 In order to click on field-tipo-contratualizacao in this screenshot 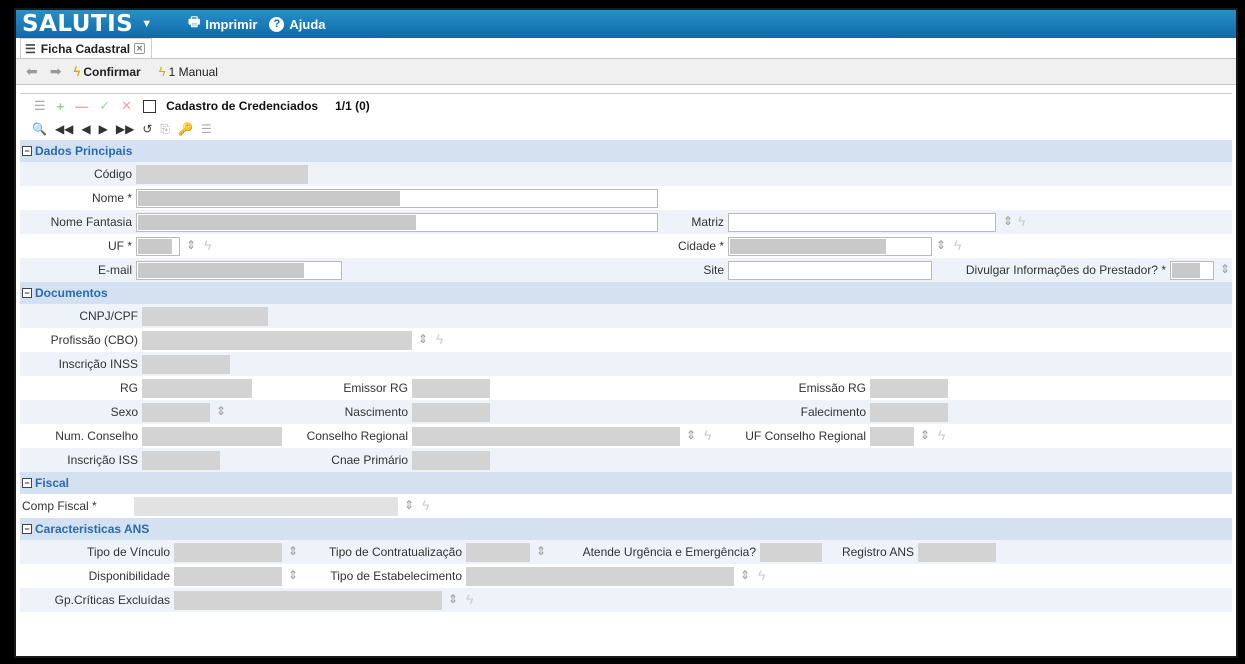, I will do `click(498, 552)`.